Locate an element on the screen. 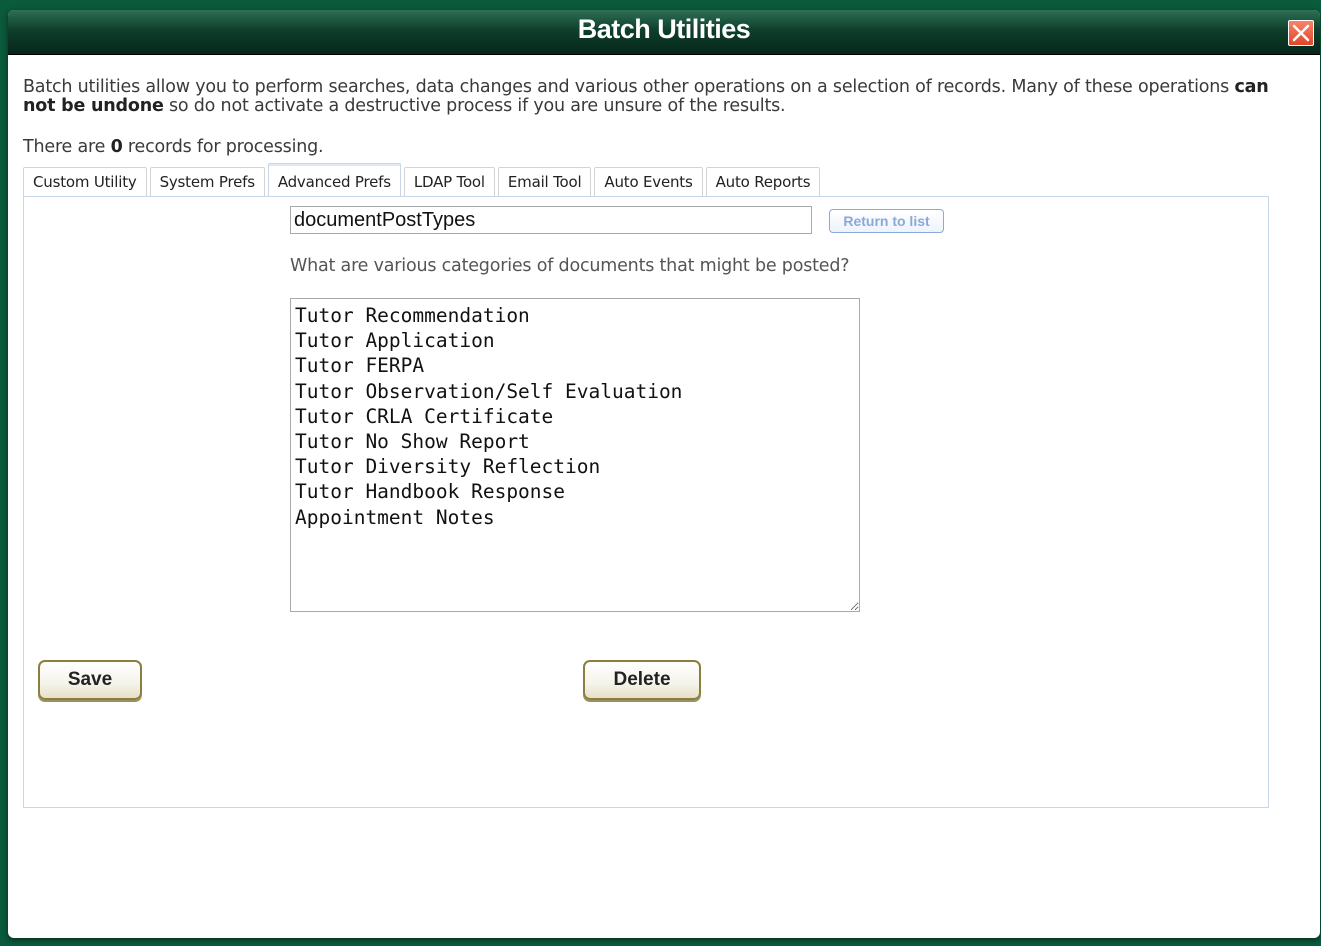  close-button is located at coordinates (1301, 33).